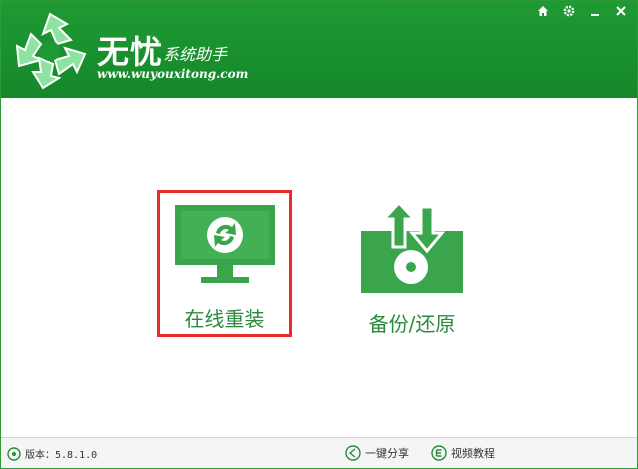  I want to click on video-tutorial-link: 视频教程, so click(463, 453).